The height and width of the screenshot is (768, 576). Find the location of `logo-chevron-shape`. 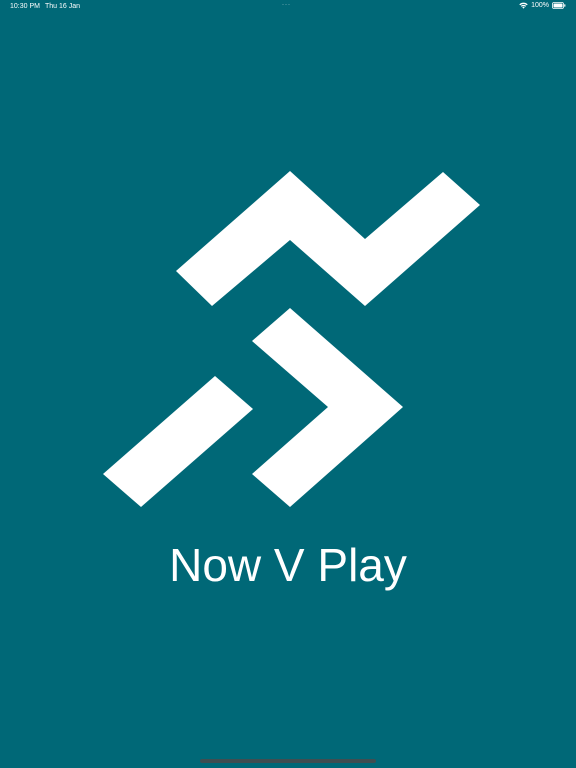

logo-chevron-shape is located at coordinates (327, 407).